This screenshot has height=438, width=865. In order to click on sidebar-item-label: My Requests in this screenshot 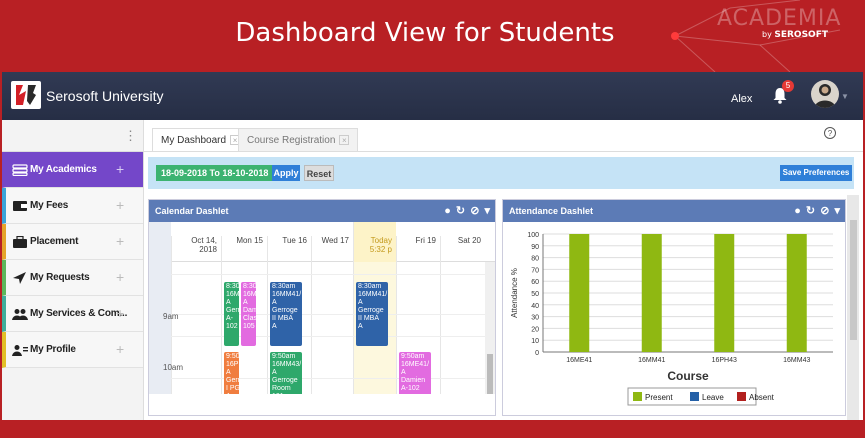, I will do `click(60, 277)`.